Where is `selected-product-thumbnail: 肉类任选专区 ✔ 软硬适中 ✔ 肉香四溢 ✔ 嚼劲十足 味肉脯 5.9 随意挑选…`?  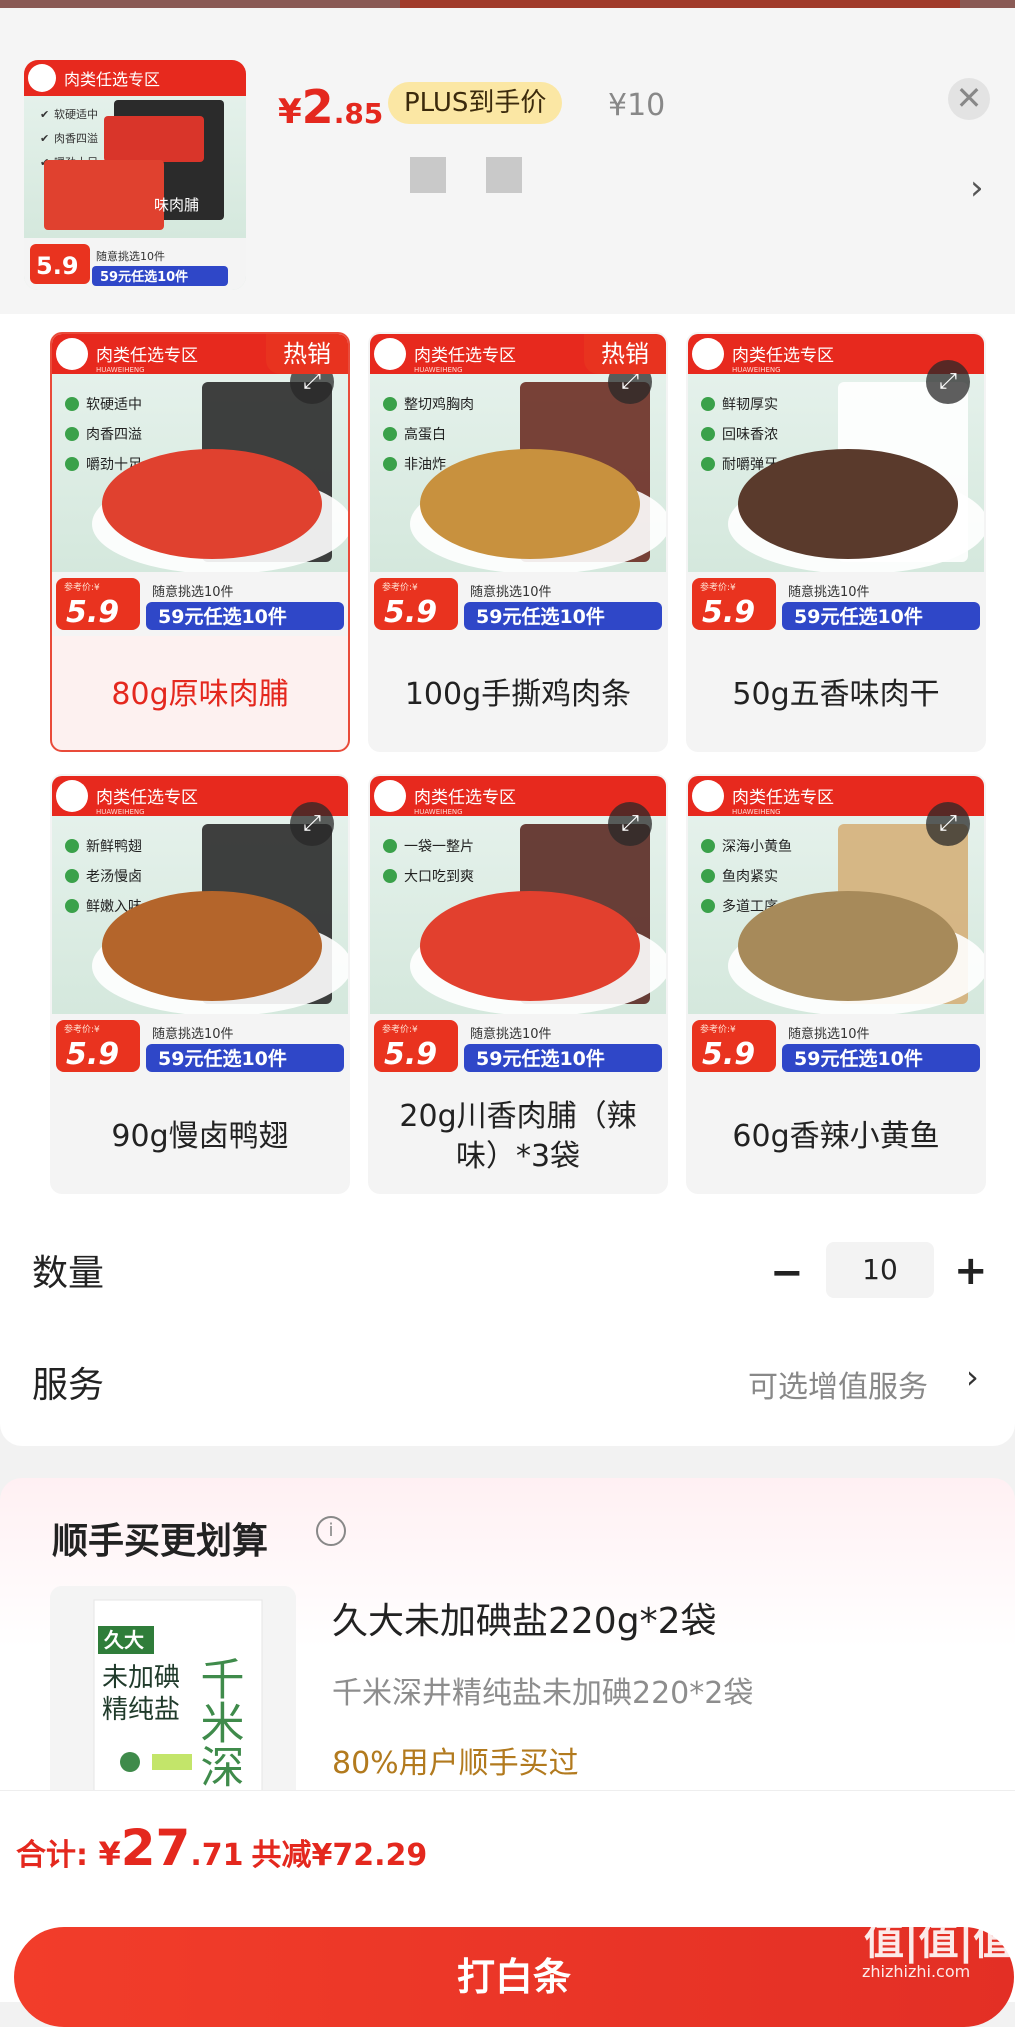 selected-product-thumbnail: 肉类任选专区 ✔ 软硬适中 ✔ 肉香四溢 ✔ 嚼劲十足 味肉脯 5.9 随意挑选… is located at coordinates (135, 175).